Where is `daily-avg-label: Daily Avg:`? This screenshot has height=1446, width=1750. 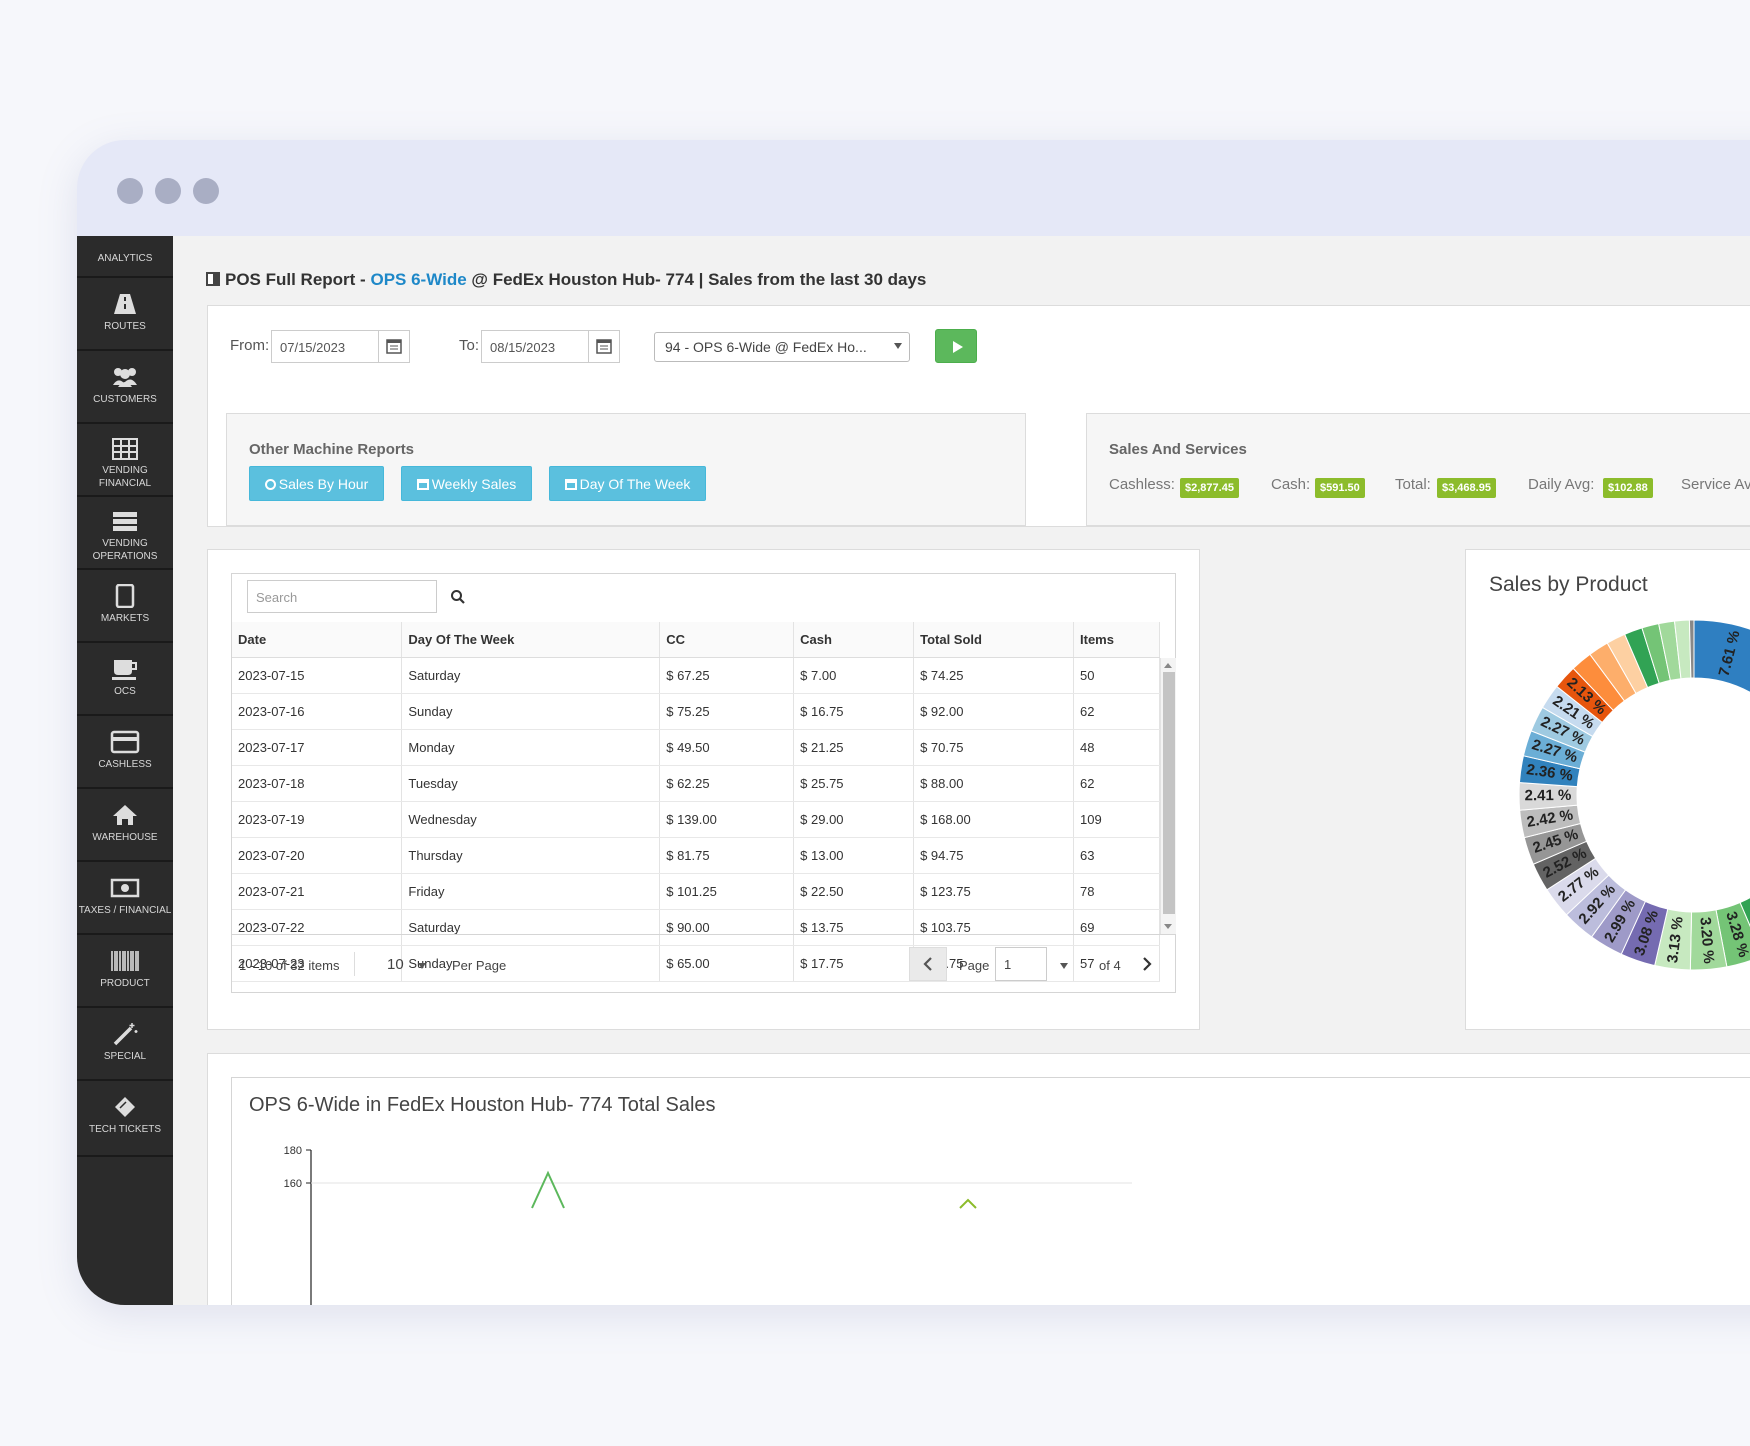
daily-avg-label: Daily Avg: is located at coordinates (1561, 484).